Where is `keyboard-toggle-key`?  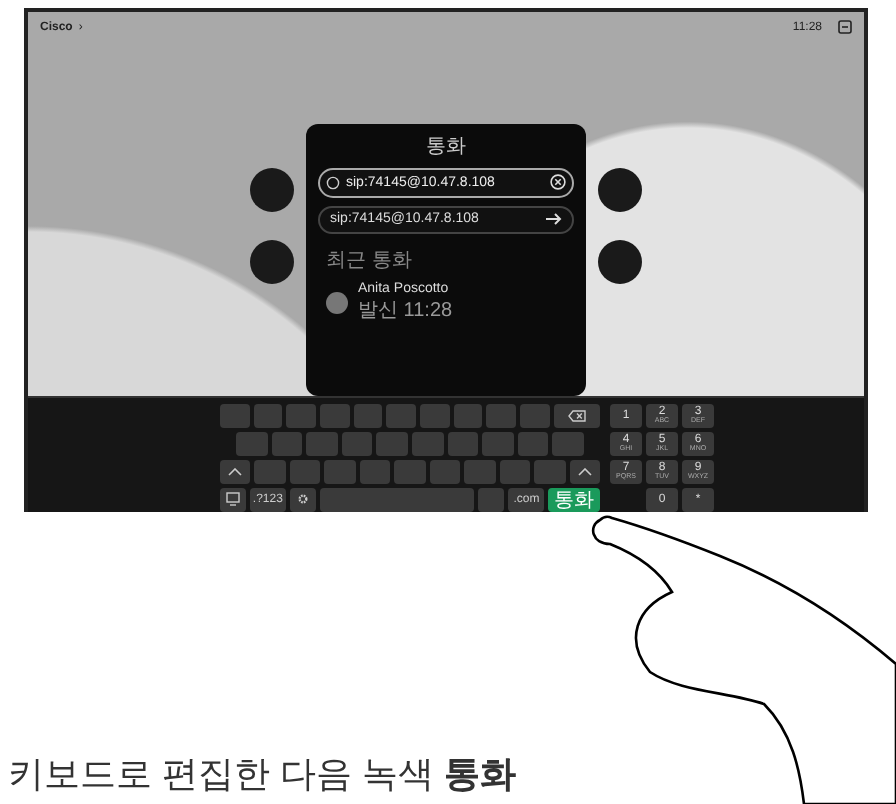 keyboard-toggle-key is located at coordinates (233, 499).